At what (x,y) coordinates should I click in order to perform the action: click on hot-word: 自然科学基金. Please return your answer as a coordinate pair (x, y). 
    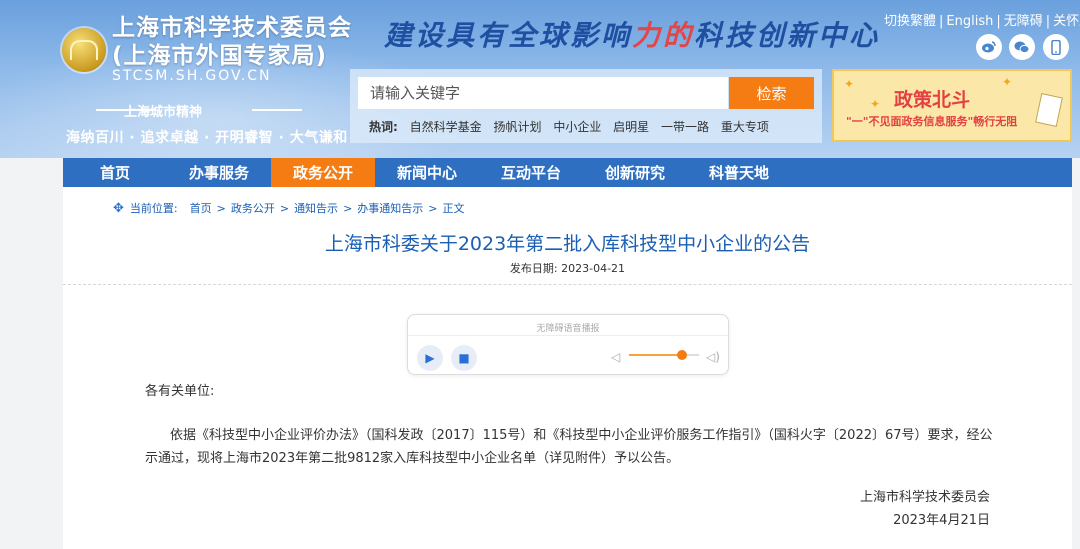
    Looking at the image, I should click on (446, 127).